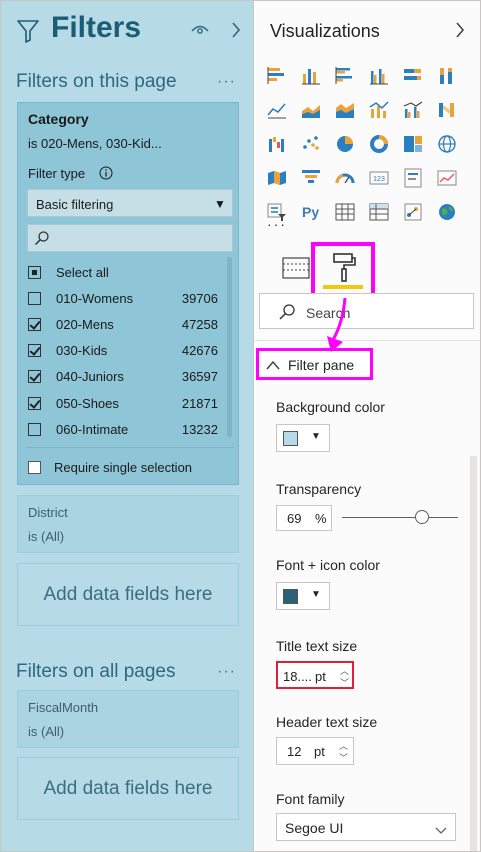  What do you see at coordinates (379, 144) in the screenshot?
I see `donut-chart-icon` at bounding box center [379, 144].